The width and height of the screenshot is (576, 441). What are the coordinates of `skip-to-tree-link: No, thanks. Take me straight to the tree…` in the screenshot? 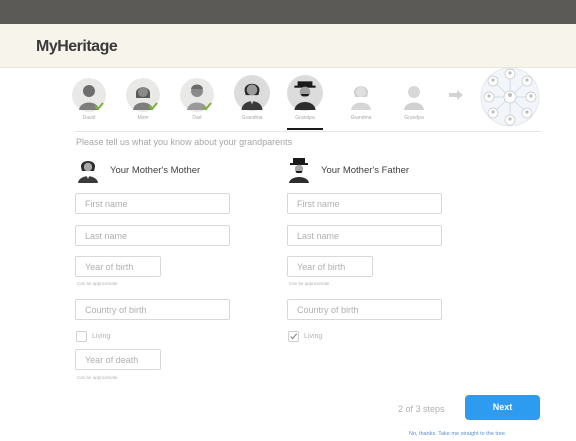 It's located at (457, 434).